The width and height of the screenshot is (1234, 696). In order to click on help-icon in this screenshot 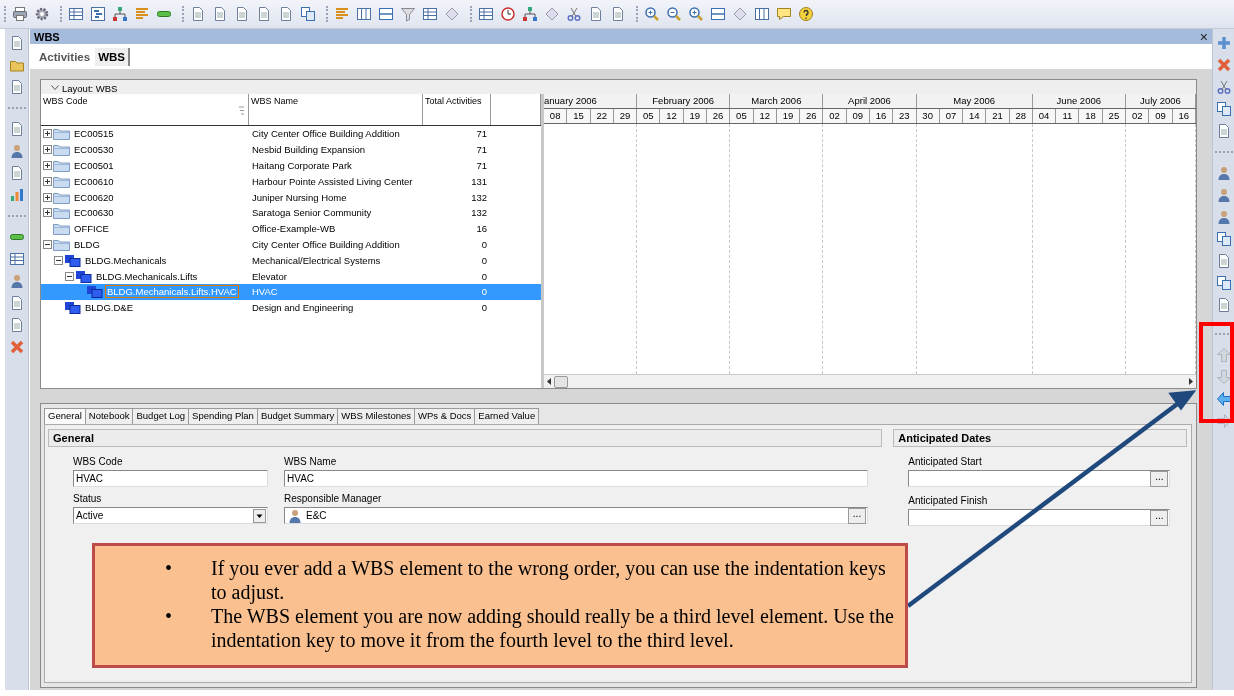, I will do `click(806, 14)`.